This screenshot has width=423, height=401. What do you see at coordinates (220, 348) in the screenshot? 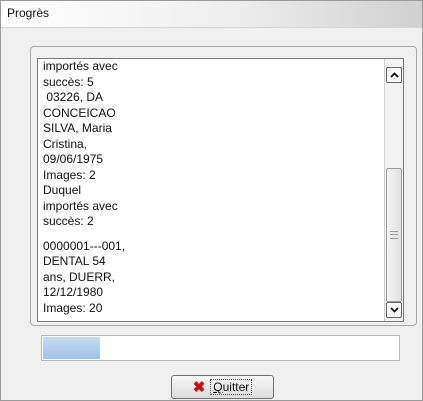
I see `progress-bar` at bounding box center [220, 348].